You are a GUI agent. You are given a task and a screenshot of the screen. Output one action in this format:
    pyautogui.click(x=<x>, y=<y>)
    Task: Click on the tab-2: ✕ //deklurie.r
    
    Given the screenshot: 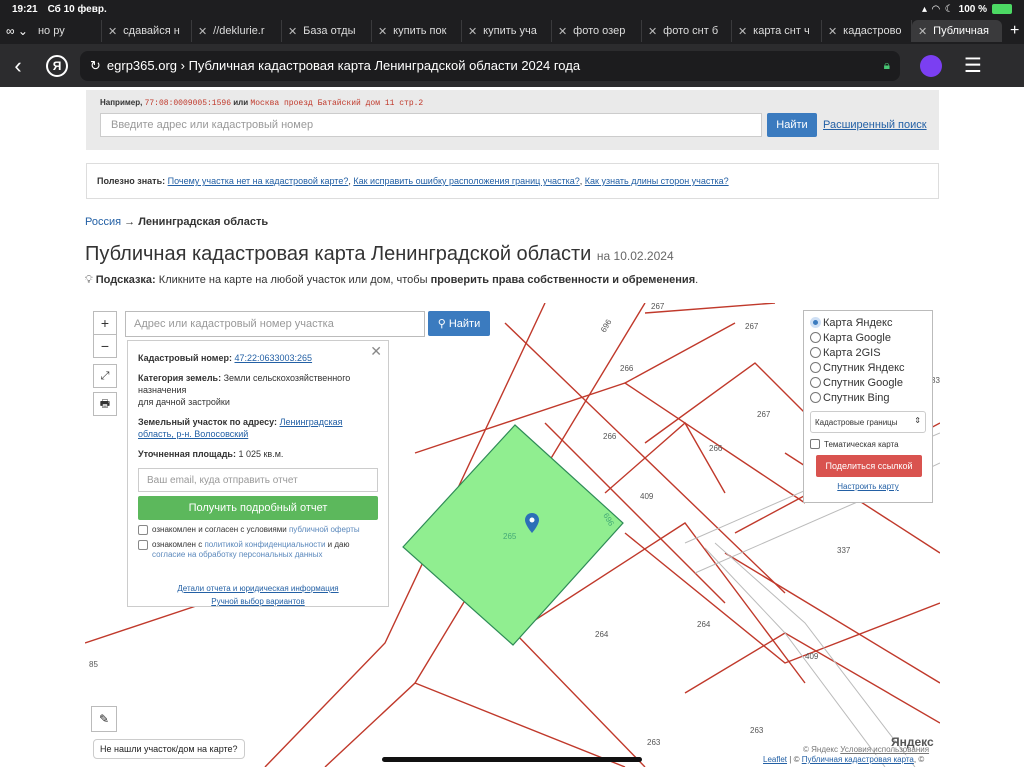 What is the action you would take?
    pyautogui.click(x=237, y=31)
    